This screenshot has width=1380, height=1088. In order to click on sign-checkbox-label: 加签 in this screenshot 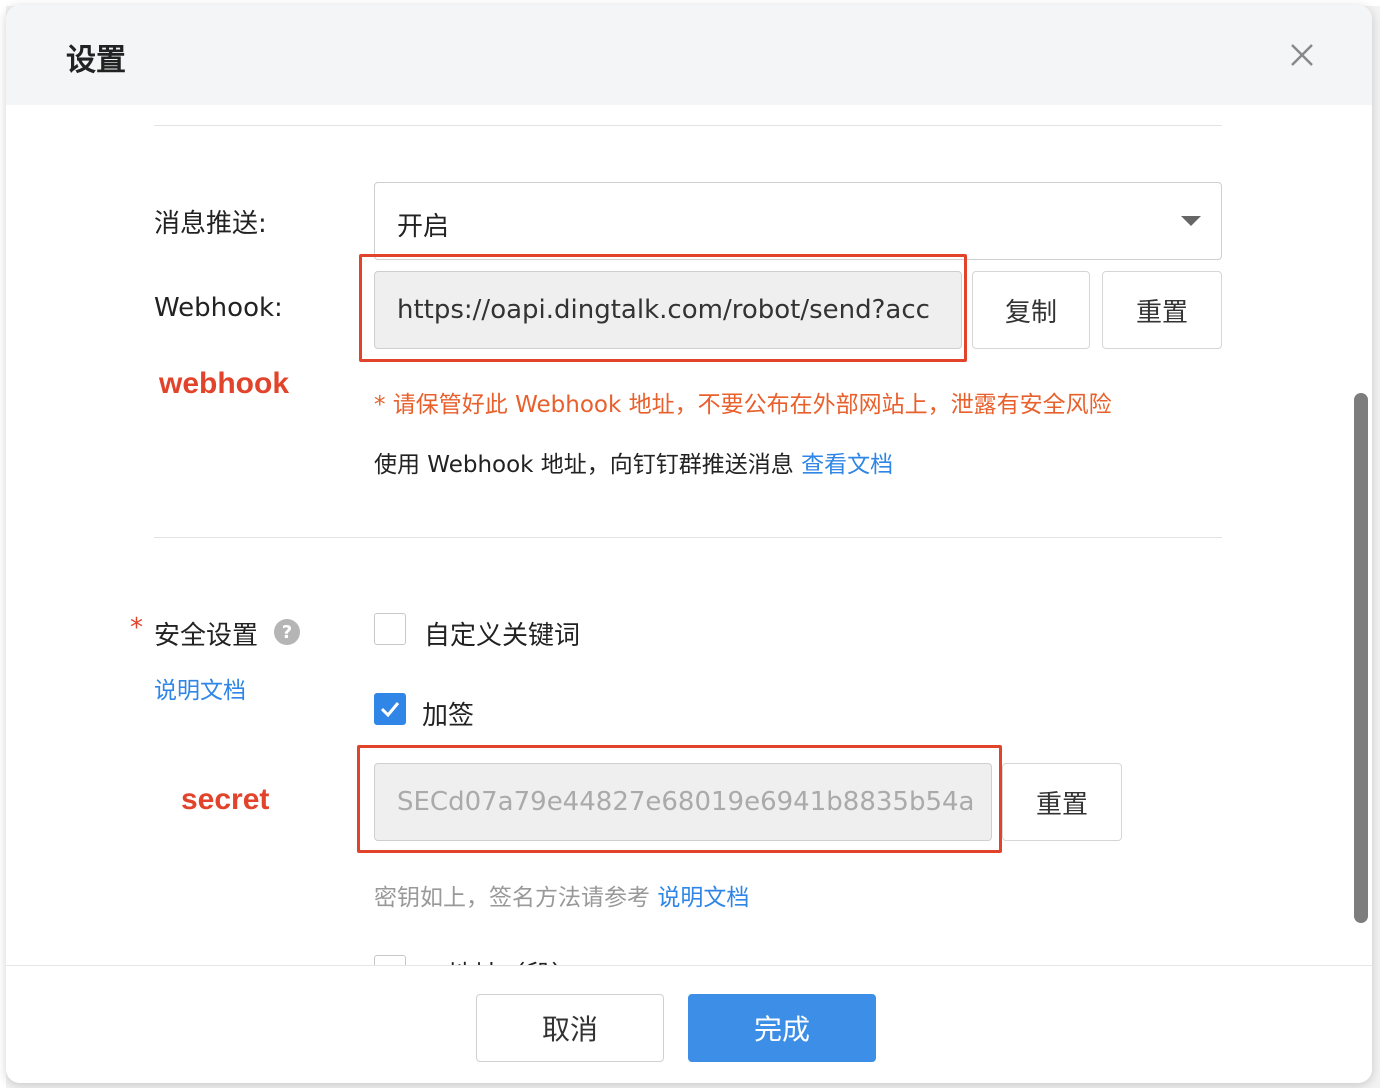, I will do `click(448, 713)`.